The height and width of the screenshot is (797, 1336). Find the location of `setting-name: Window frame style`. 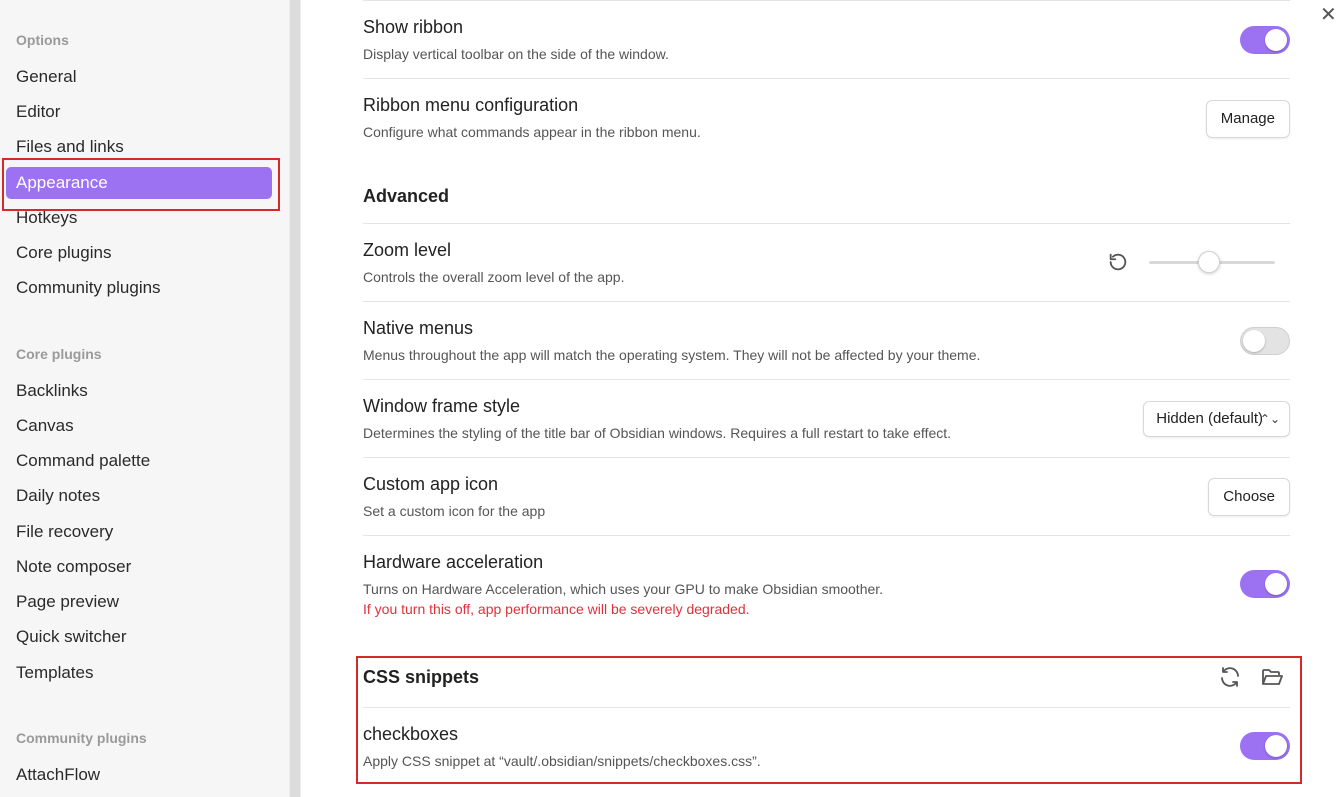

setting-name: Window frame style is located at coordinates (442, 406).